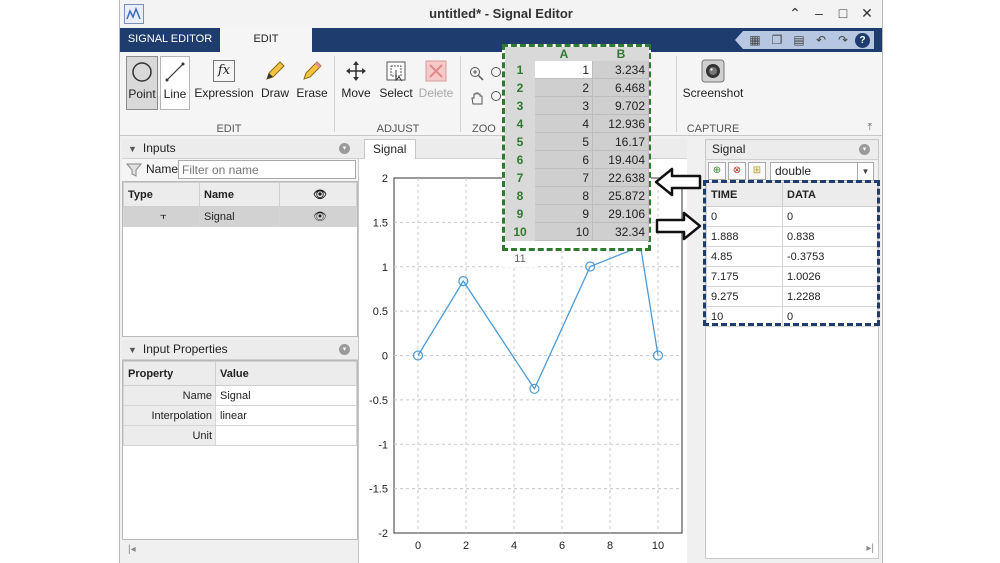 Image resolution: width=1000 pixels, height=563 pixels. What do you see at coordinates (755, 40) in the screenshot?
I see `grid-icon: ▦` at bounding box center [755, 40].